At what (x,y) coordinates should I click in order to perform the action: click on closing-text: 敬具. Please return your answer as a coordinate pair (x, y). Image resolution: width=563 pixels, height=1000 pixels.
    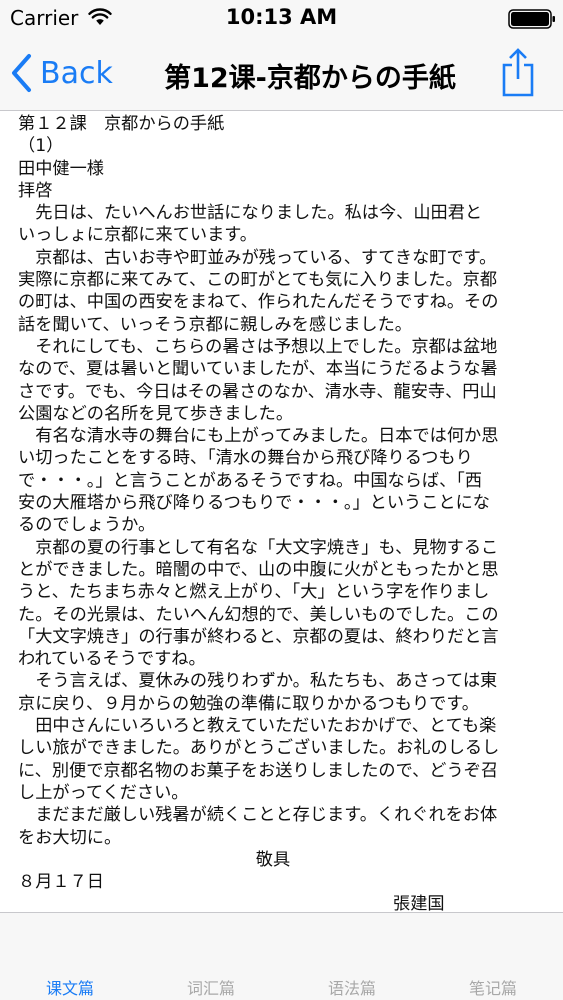
    Looking at the image, I should click on (273, 859).